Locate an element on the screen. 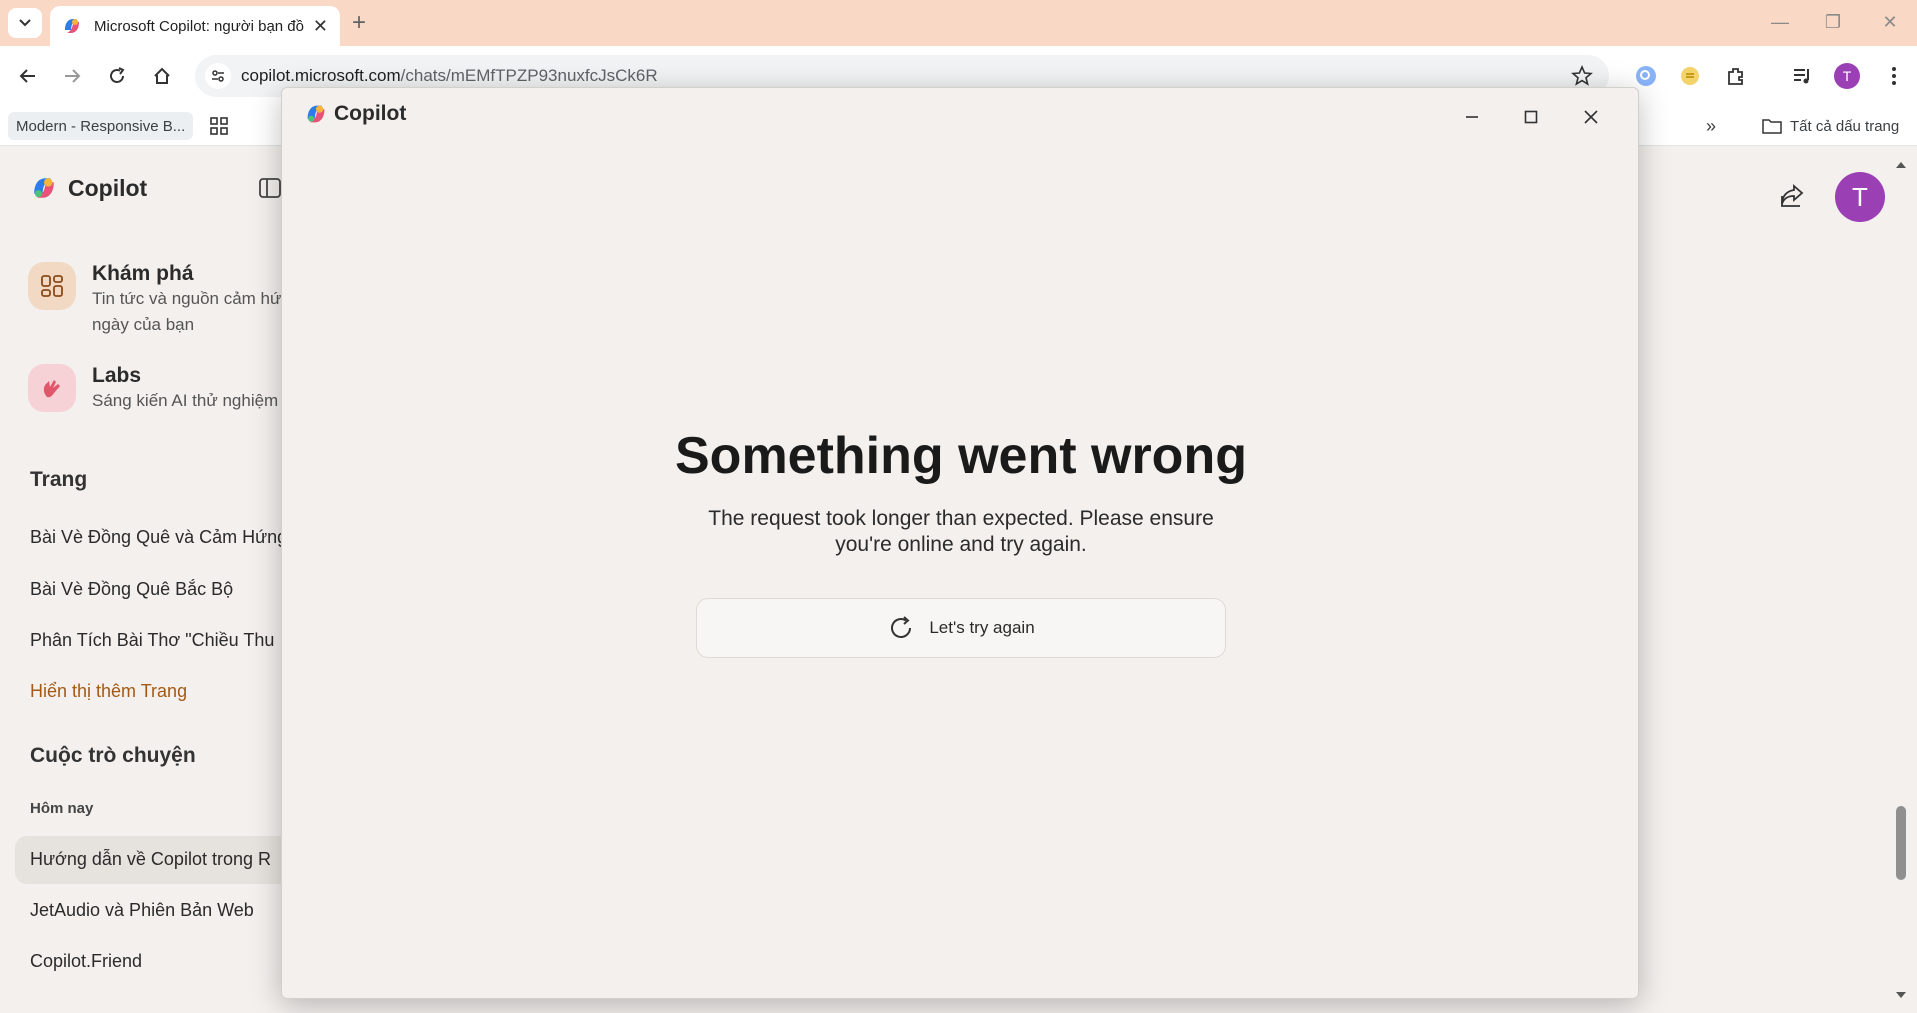 Image resolution: width=1917 pixels, height=1013 pixels. discover-title: Khám phá is located at coordinates (143, 273).